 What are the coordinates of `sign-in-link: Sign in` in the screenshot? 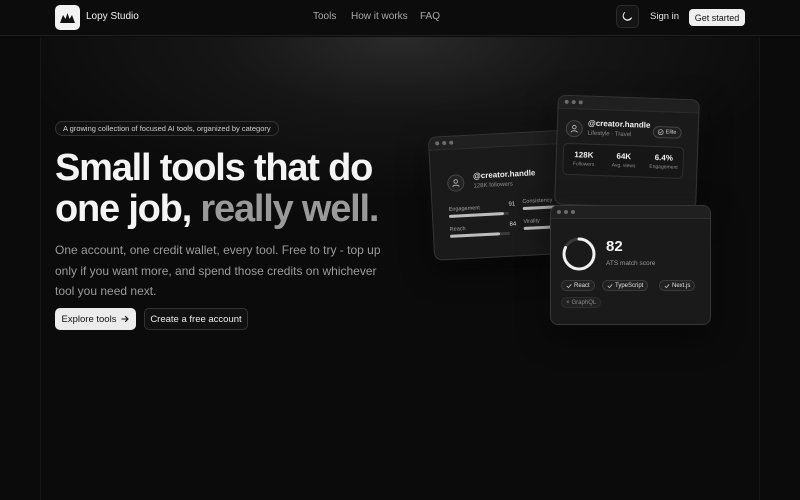 It's located at (664, 16).